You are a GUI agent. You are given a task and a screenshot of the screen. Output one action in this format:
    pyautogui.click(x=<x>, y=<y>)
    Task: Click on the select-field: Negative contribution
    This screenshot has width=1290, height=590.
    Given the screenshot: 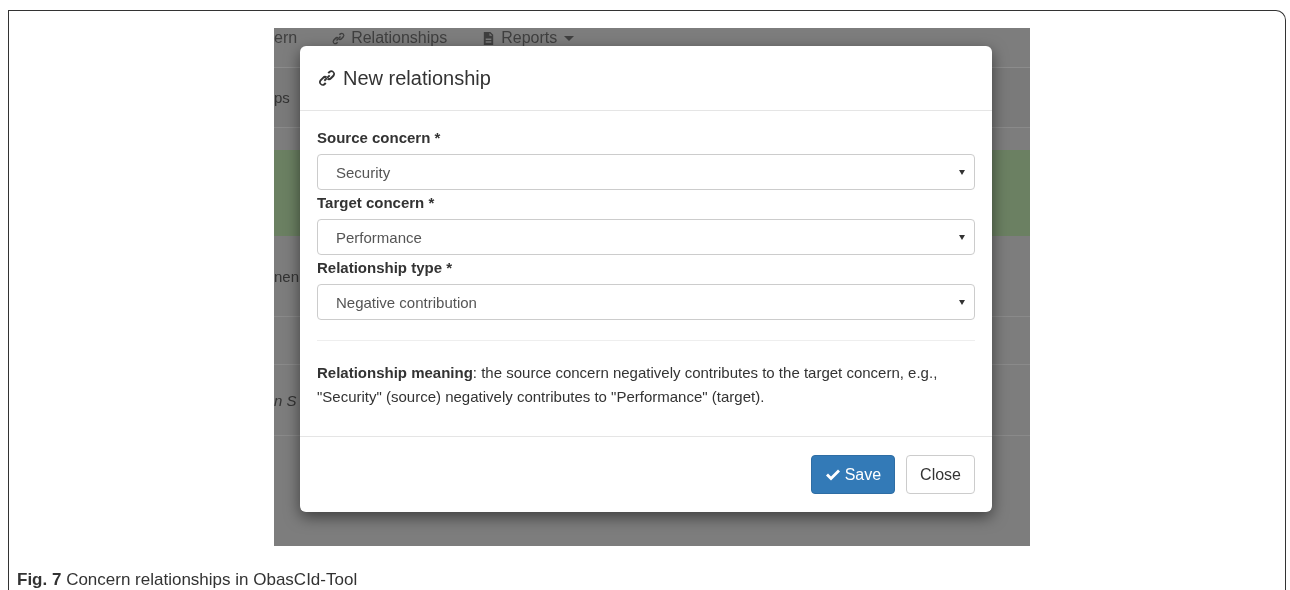 What is the action you would take?
    pyautogui.click(x=646, y=302)
    